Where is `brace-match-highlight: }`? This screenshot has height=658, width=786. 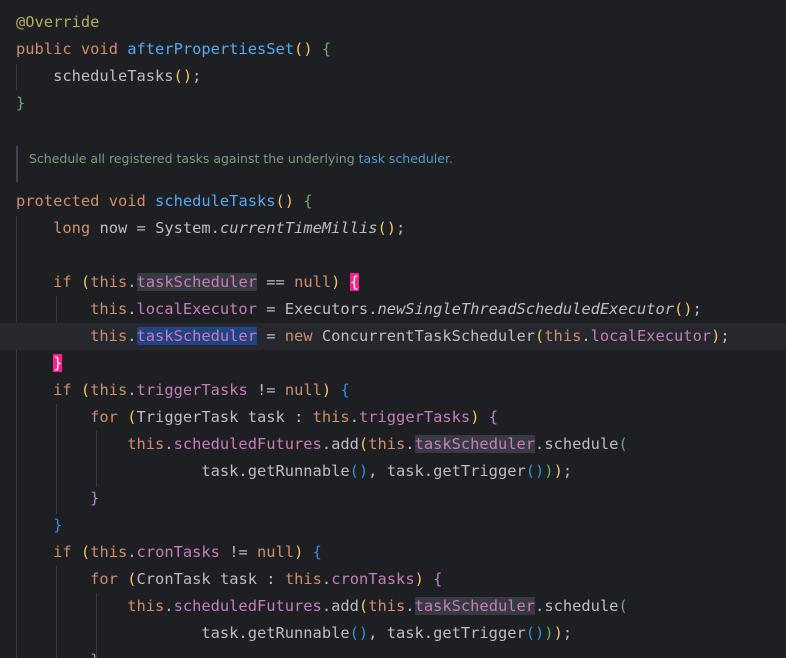 brace-match-highlight: } is located at coordinates (58, 363).